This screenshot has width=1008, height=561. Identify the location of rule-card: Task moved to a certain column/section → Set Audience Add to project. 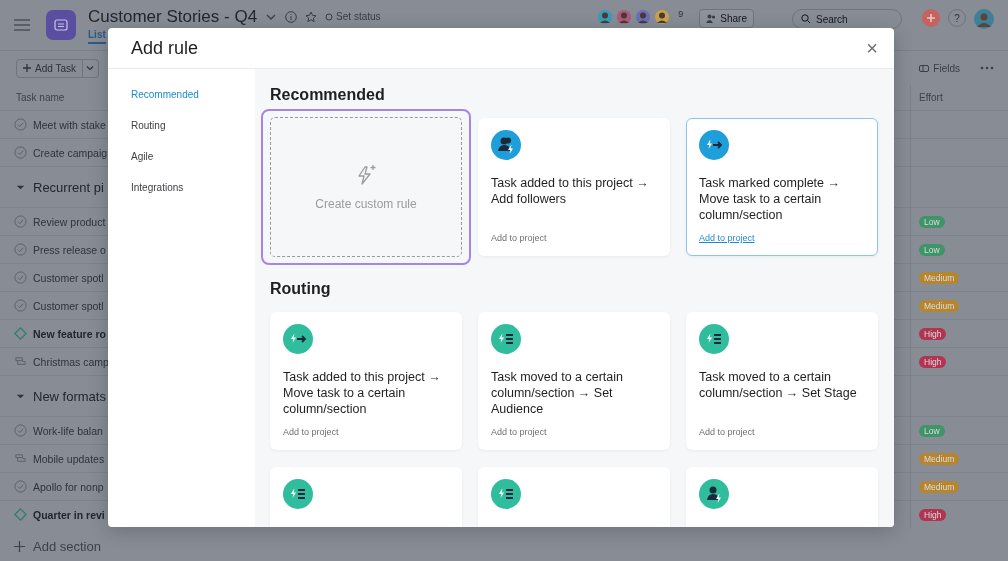
(574, 381).